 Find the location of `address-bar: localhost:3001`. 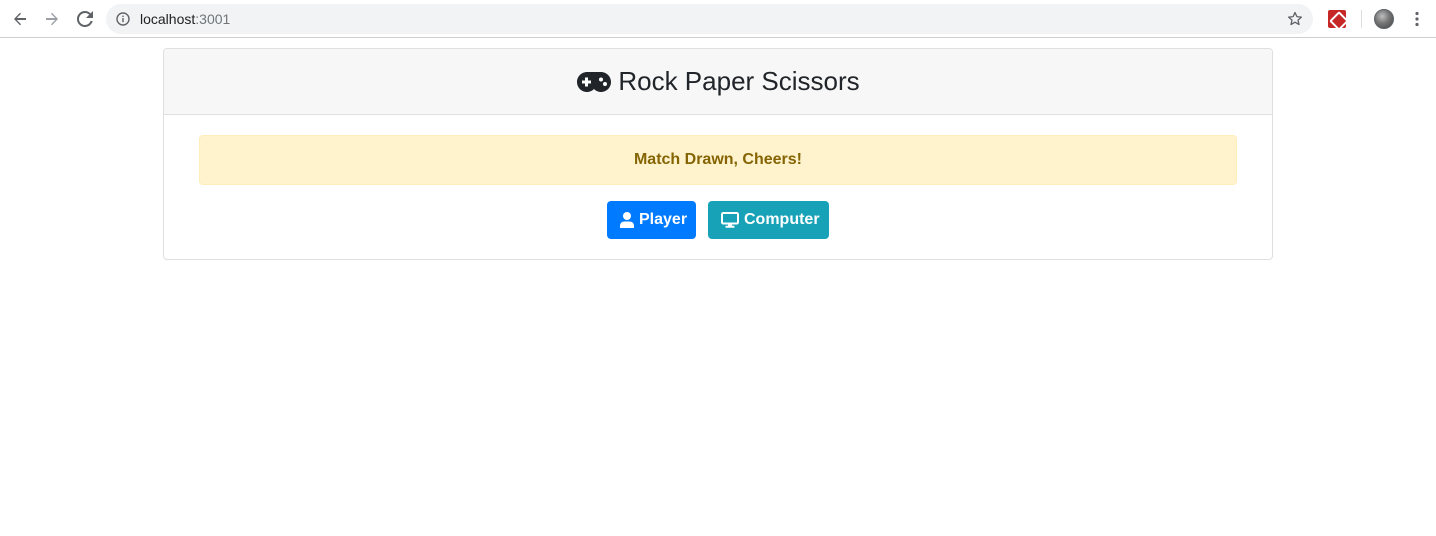

address-bar: localhost:3001 is located at coordinates (709, 19).